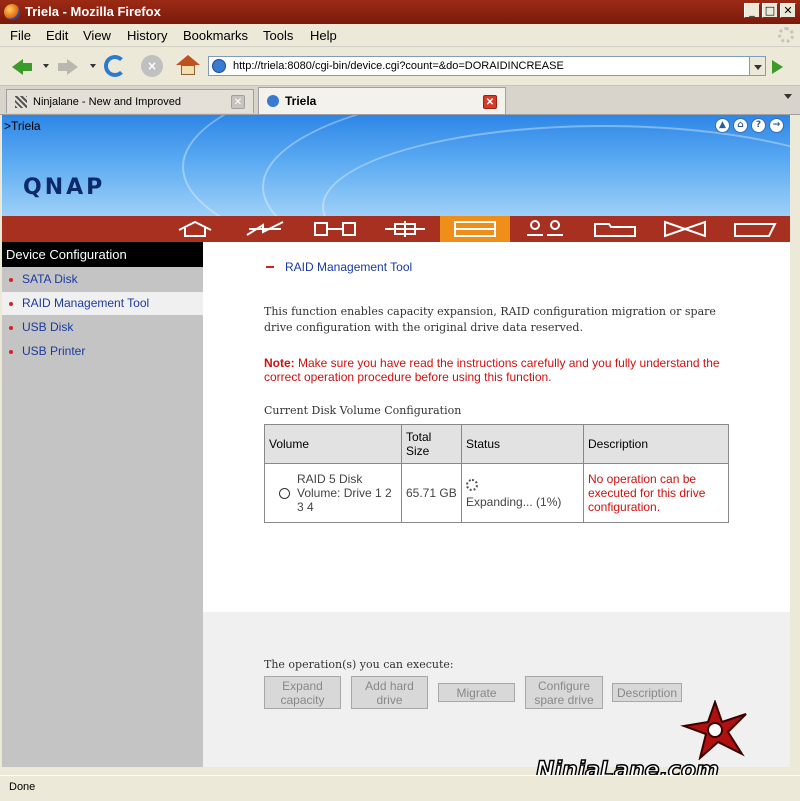  I want to click on network-icon, so click(265, 228).